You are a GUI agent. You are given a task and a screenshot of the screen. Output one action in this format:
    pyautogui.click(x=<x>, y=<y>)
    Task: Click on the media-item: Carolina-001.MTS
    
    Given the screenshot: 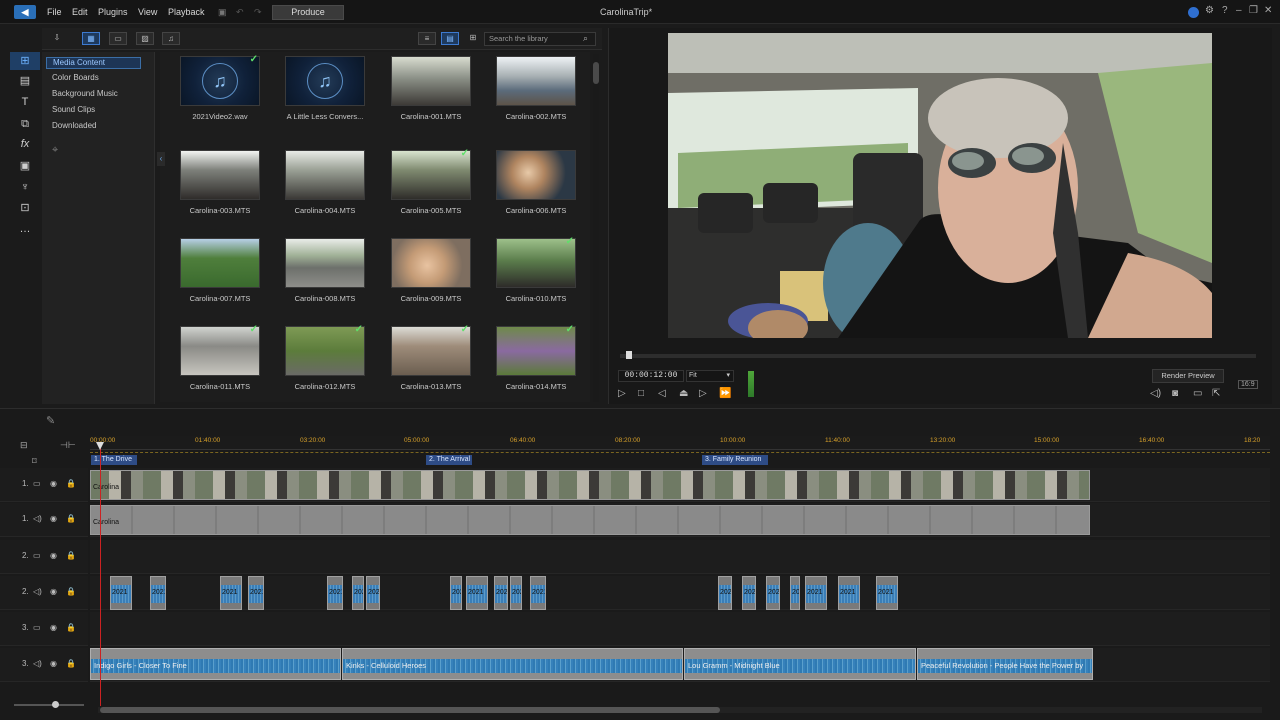 What is the action you would take?
    pyautogui.click(x=421, y=94)
    